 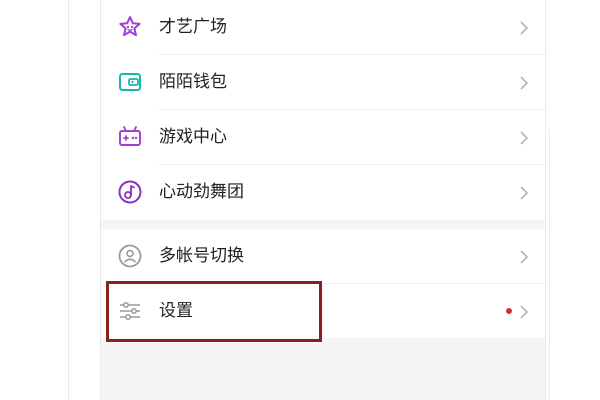 I want to click on menu-item-wallet: 陌陌钱包, so click(x=323, y=82).